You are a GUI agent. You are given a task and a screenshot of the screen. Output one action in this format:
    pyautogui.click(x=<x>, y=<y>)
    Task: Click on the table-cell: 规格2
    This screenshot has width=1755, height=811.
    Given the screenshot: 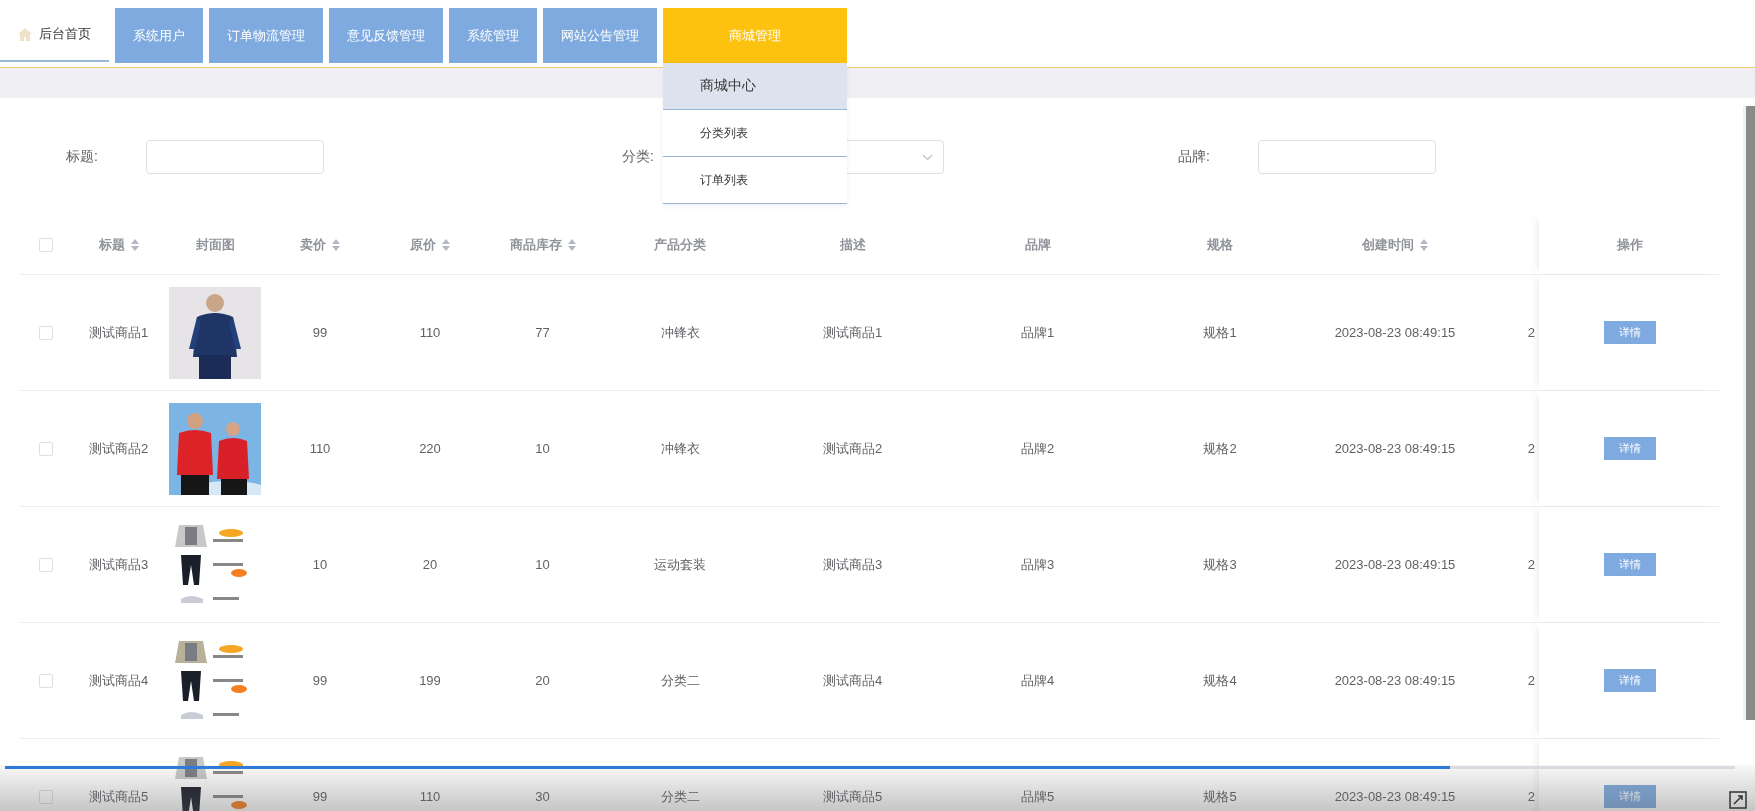 What is the action you would take?
    pyautogui.click(x=1220, y=448)
    